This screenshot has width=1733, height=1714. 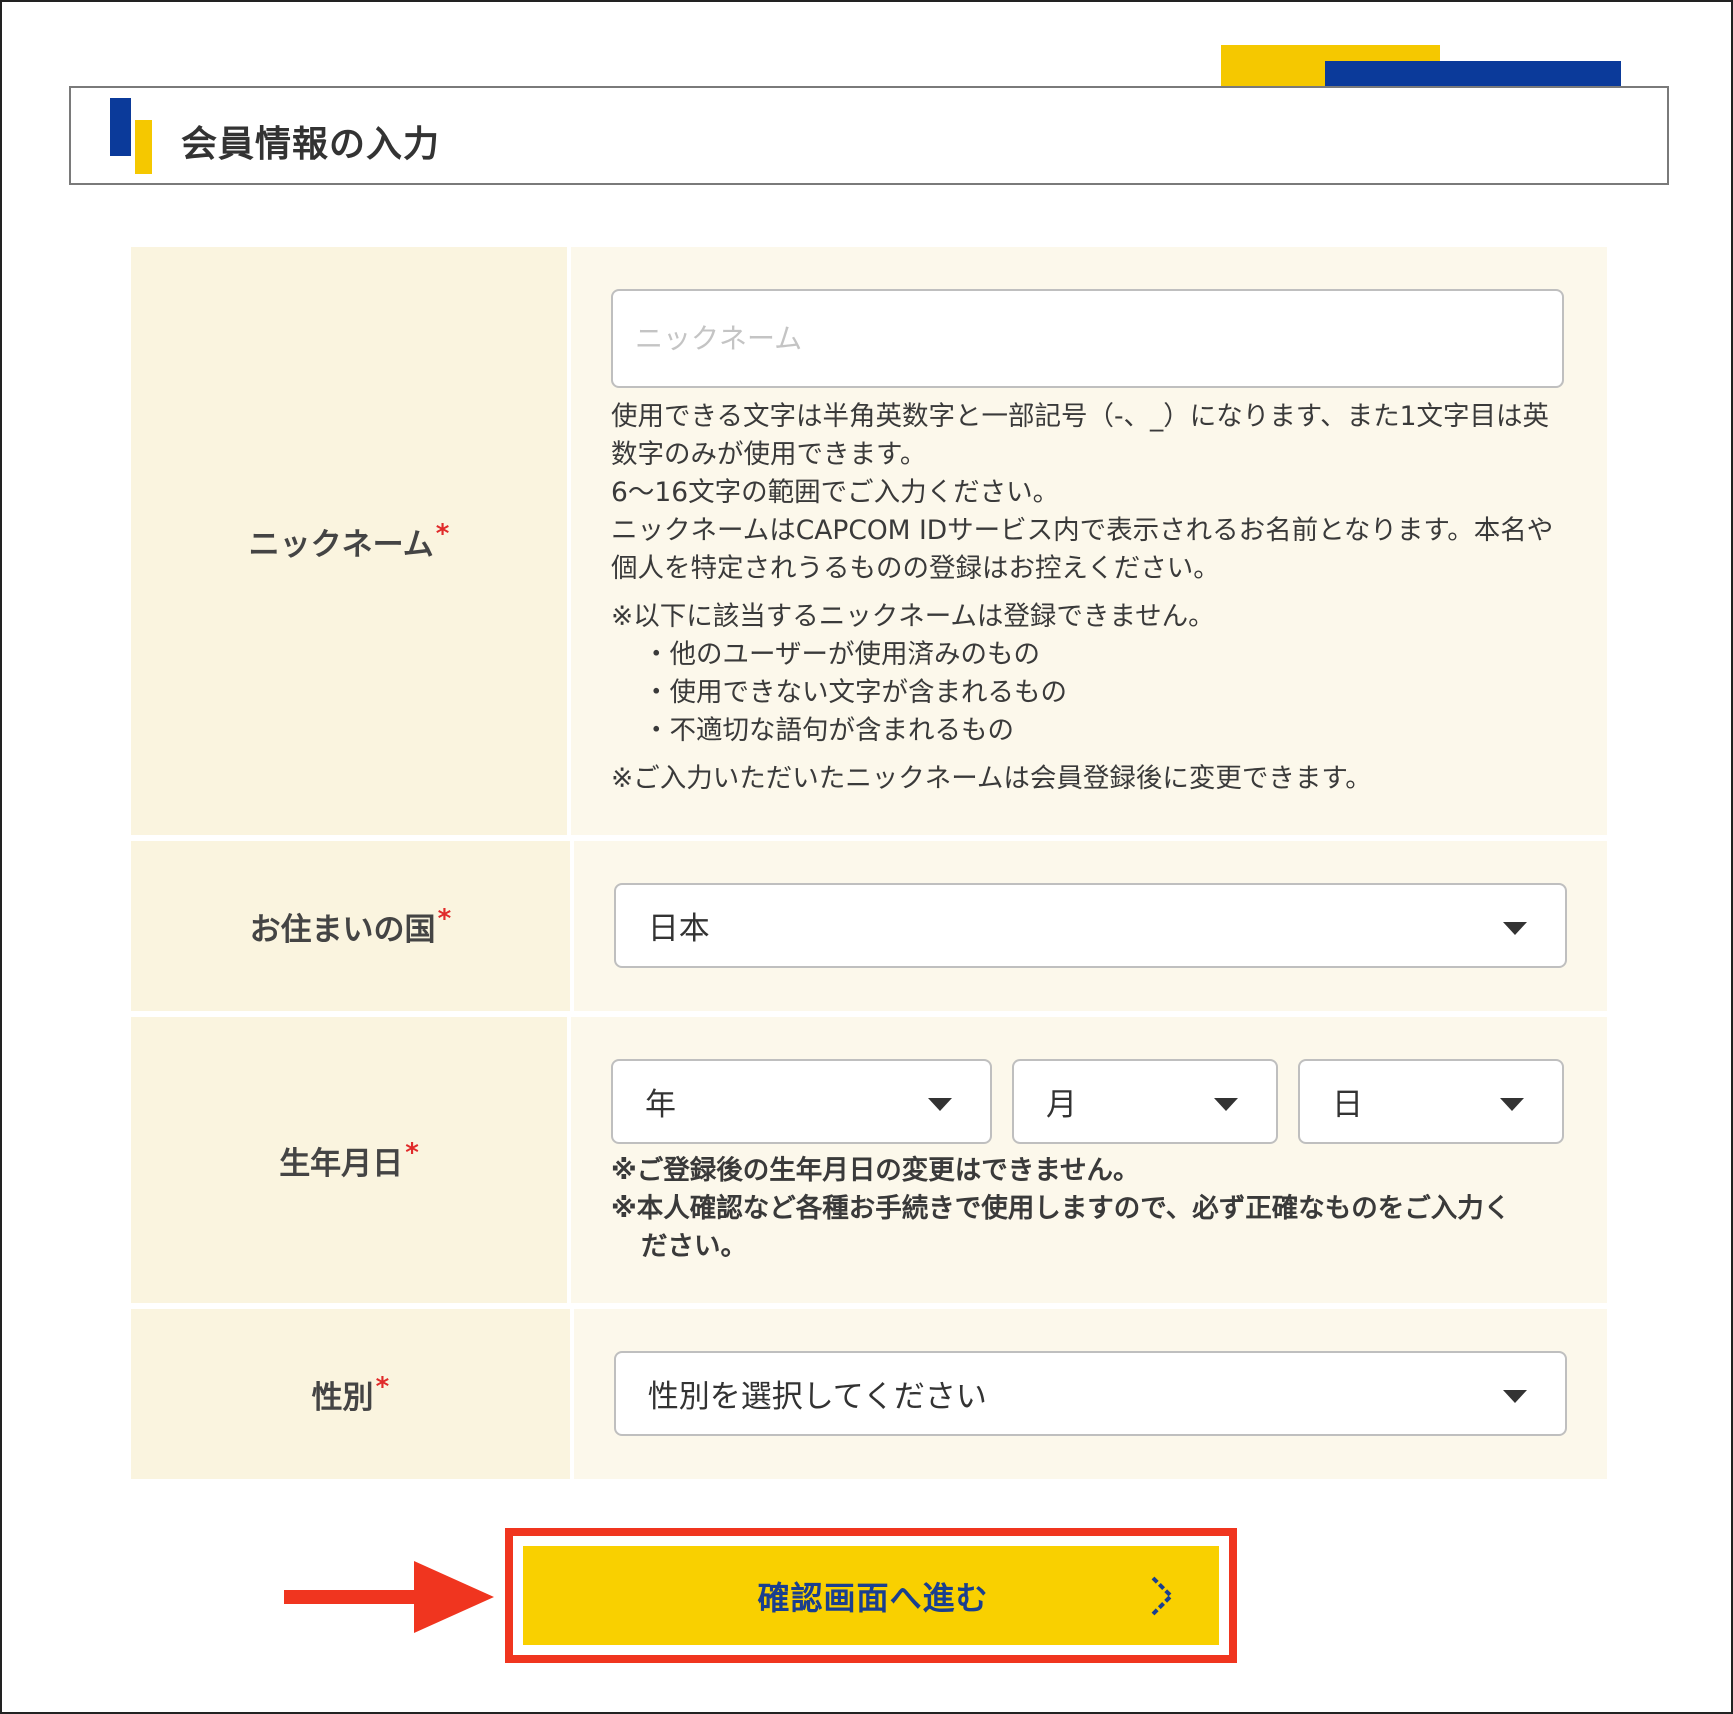 What do you see at coordinates (1347, 1105) in the screenshot?
I see `birth-day-value: 日` at bounding box center [1347, 1105].